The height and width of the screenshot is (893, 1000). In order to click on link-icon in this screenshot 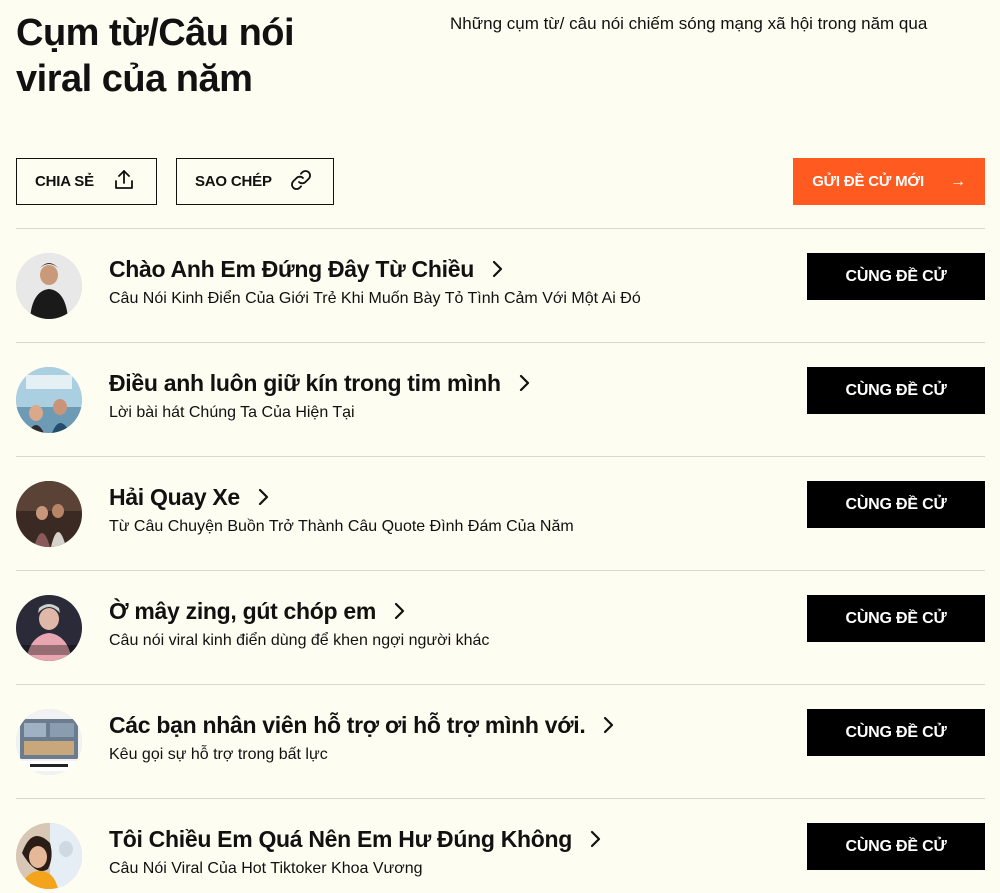, I will do `click(301, 182)`.